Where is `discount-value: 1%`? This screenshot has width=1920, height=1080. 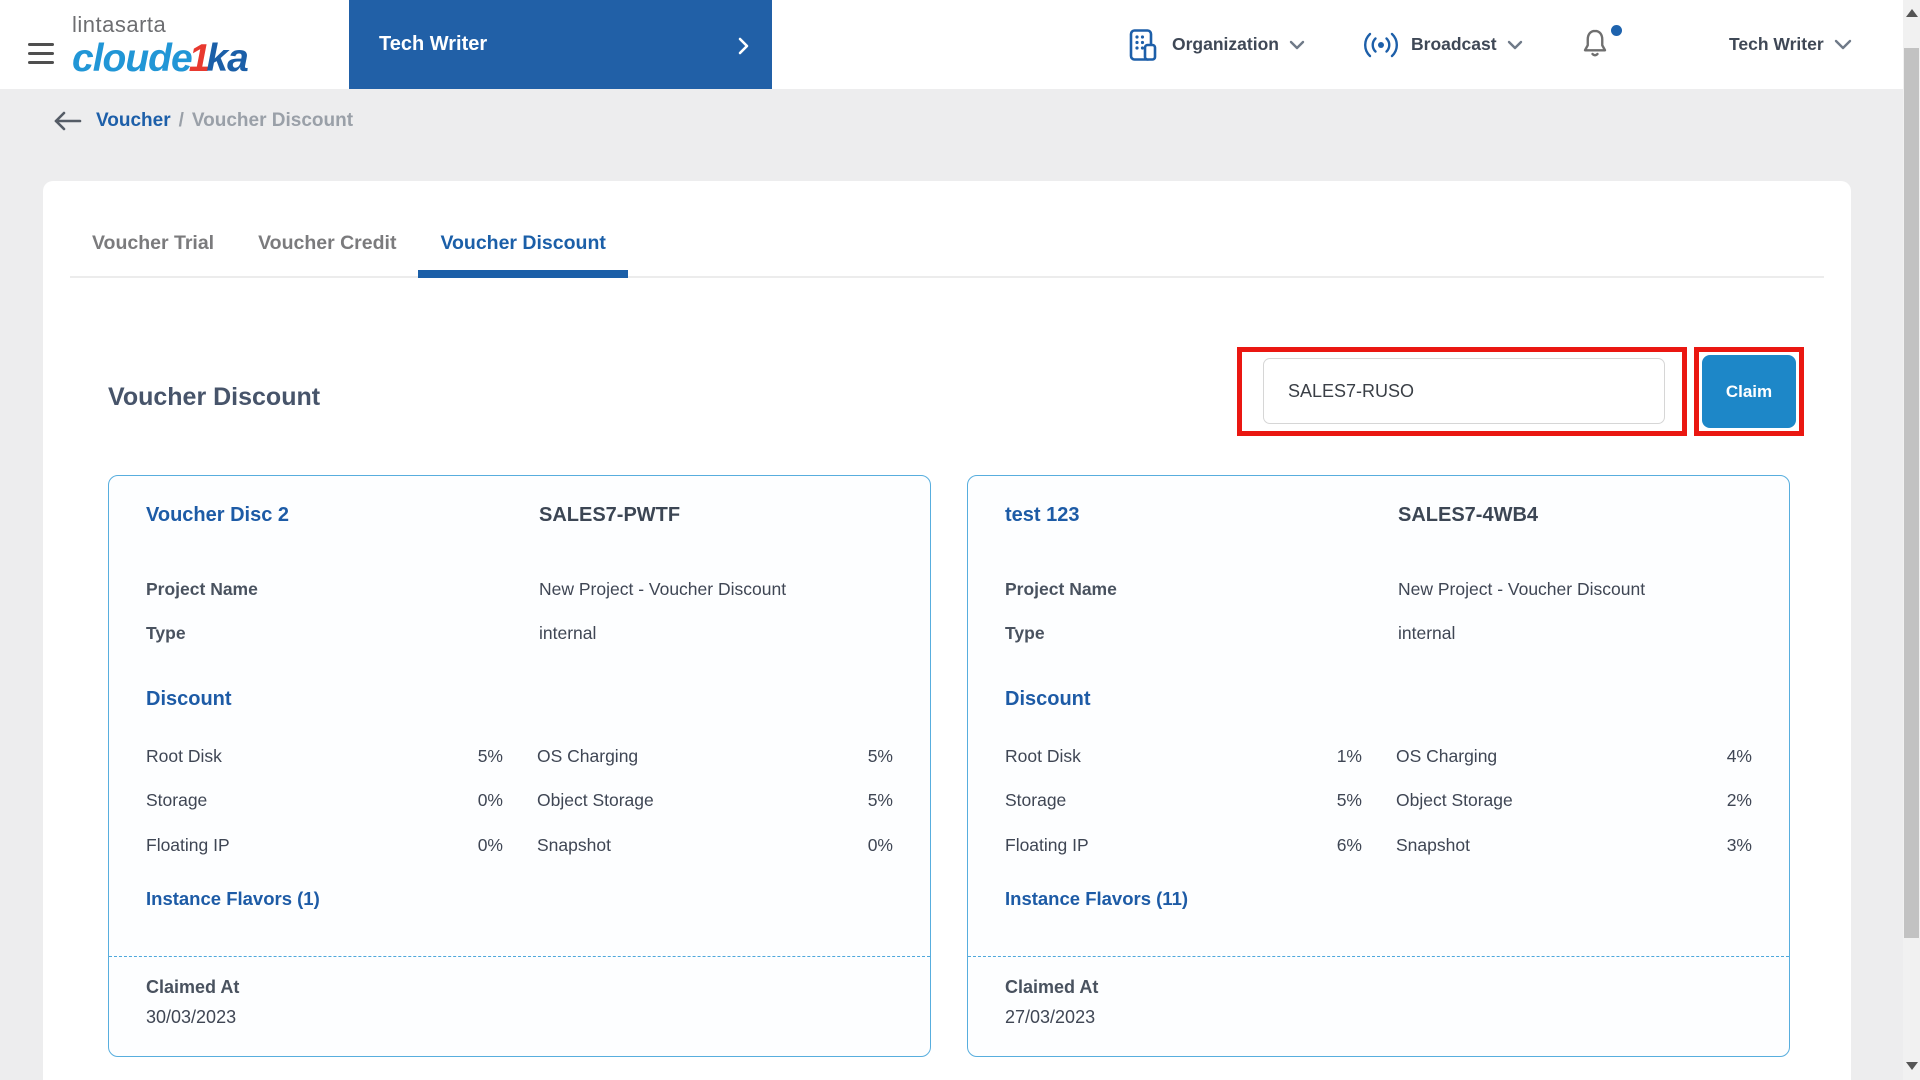 discount-value: 1% is located at coordinates (1349, 756).